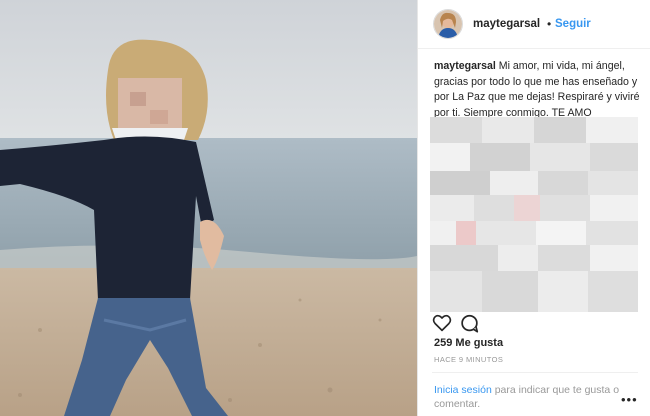 The width and height of the screenshot is (650, 416). I want to click on likes-count: 259 Me gusta, so click(468, 343).